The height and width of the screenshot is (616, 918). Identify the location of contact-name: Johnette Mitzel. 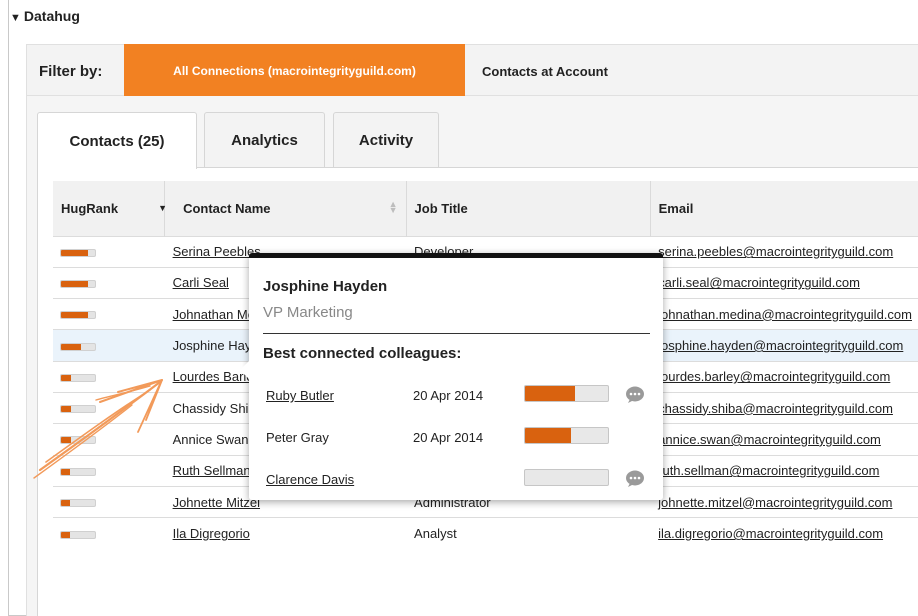
(216, 502).